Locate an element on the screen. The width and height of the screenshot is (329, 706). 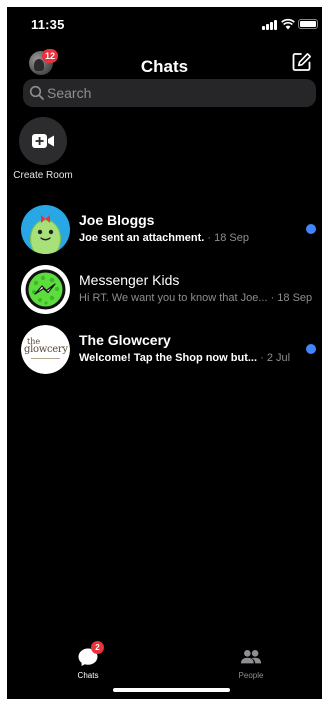
joe-bloggs-avatar is located at coordinates (45, 229).